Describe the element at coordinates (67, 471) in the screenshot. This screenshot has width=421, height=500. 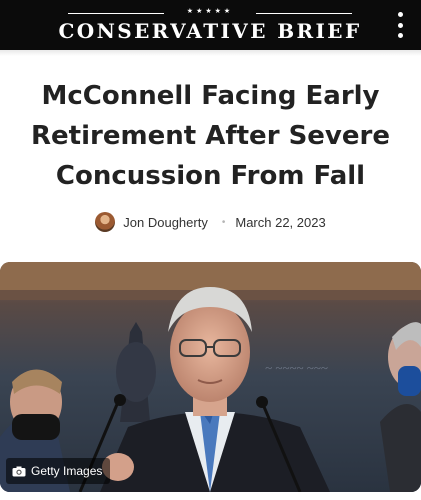
I see `image-credit-text: Getty Images` at that location.